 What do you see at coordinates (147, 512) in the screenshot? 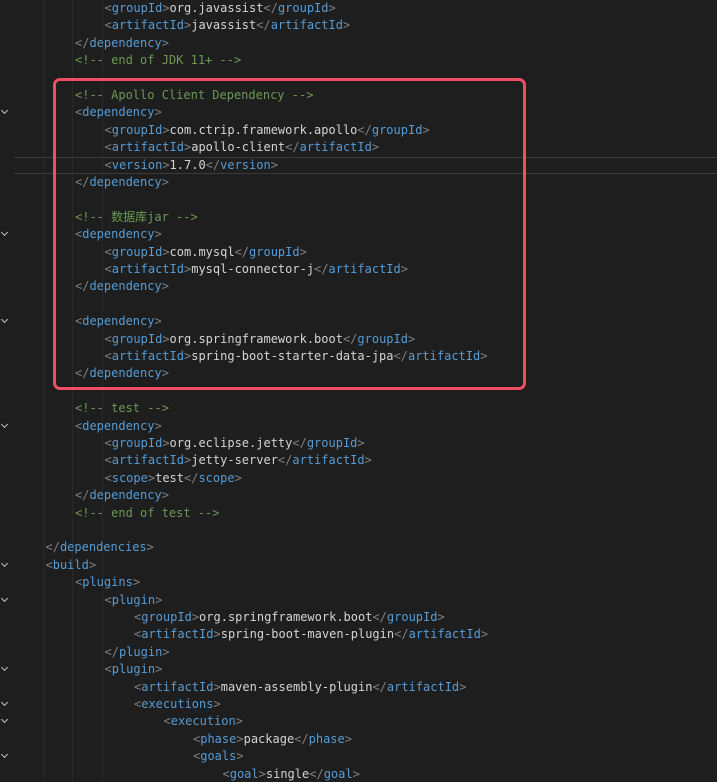
I see `xml-comment: <!-- end of test -->` at bounding box center [147, 512].